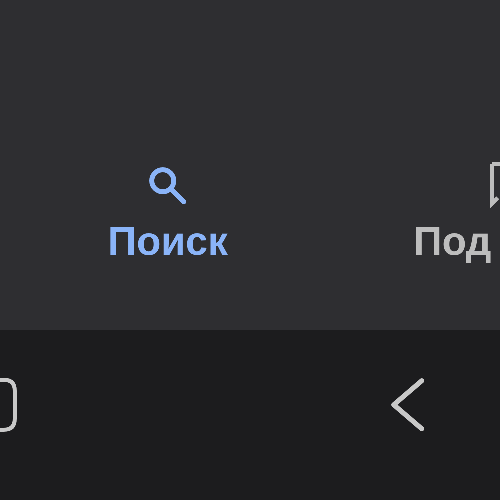 The height and width of the screenshot is (500, 500). I want to click on nav-tab: Поиск, so click(168, 213).